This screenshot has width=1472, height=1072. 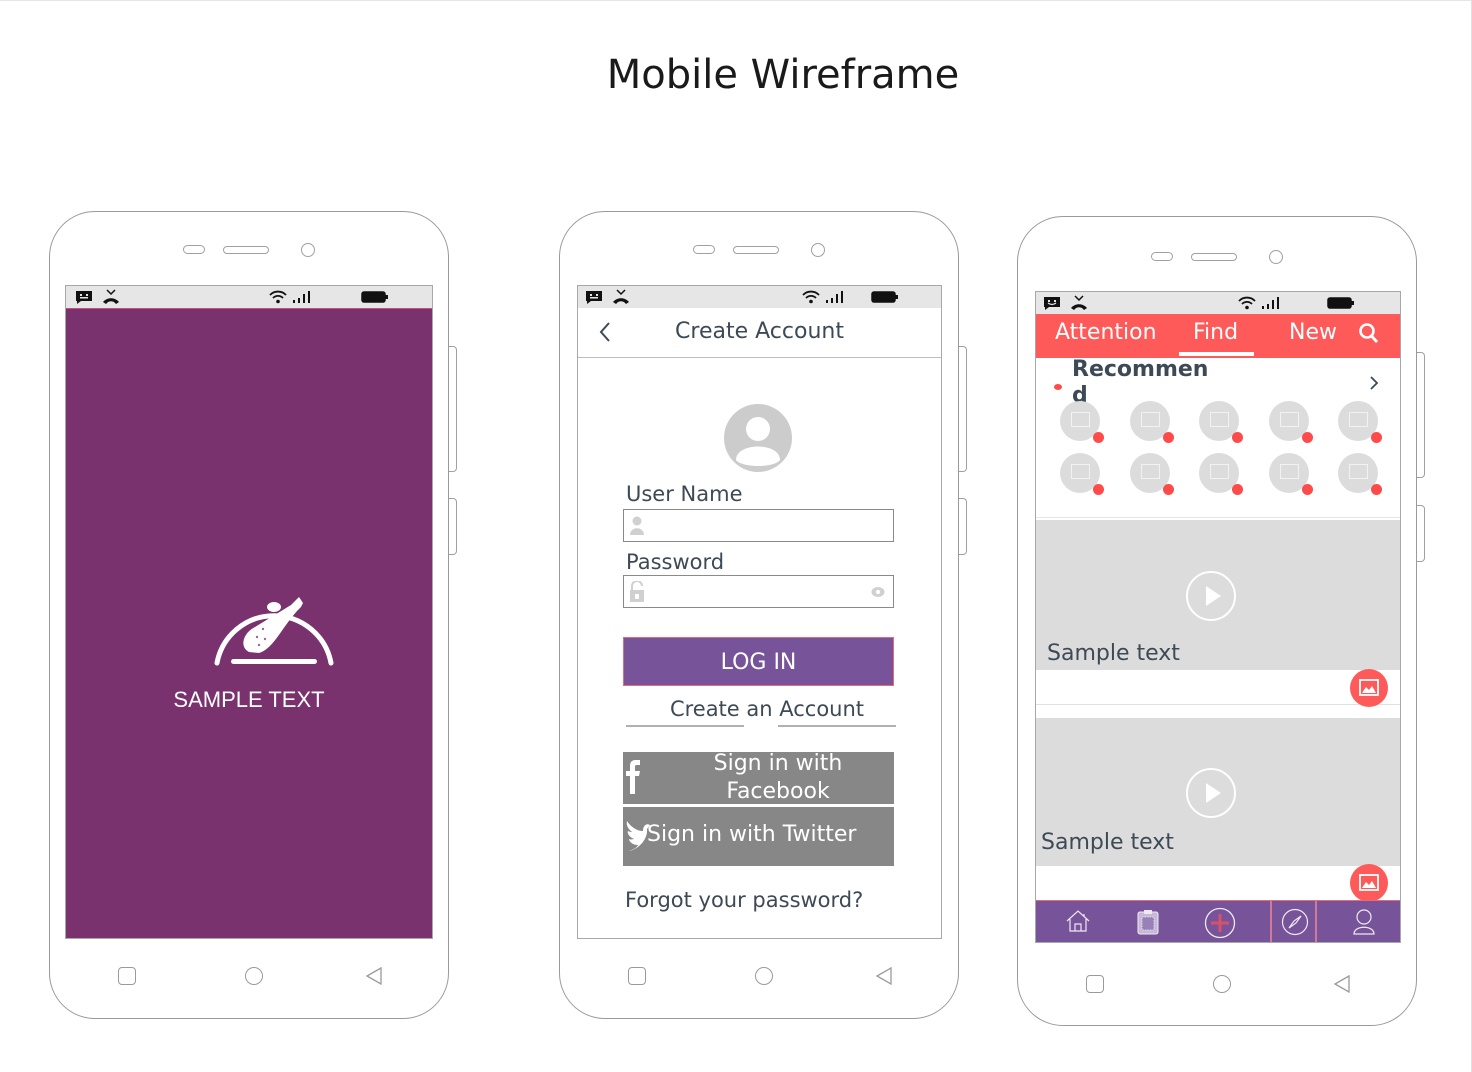 I want to click on login-button: LOG IN, so click(x=758, y=661).